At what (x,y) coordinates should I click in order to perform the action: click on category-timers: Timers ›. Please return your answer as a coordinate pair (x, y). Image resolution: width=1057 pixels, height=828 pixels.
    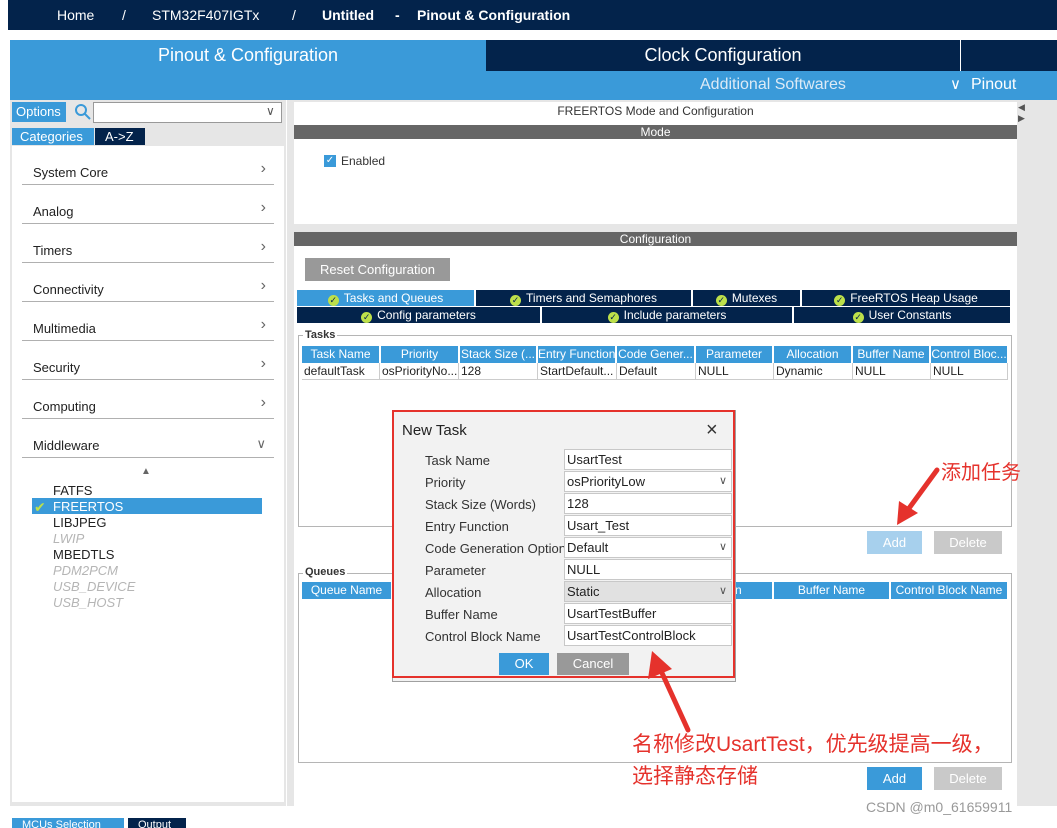
    Looking at the image, I should click on (148, 248).